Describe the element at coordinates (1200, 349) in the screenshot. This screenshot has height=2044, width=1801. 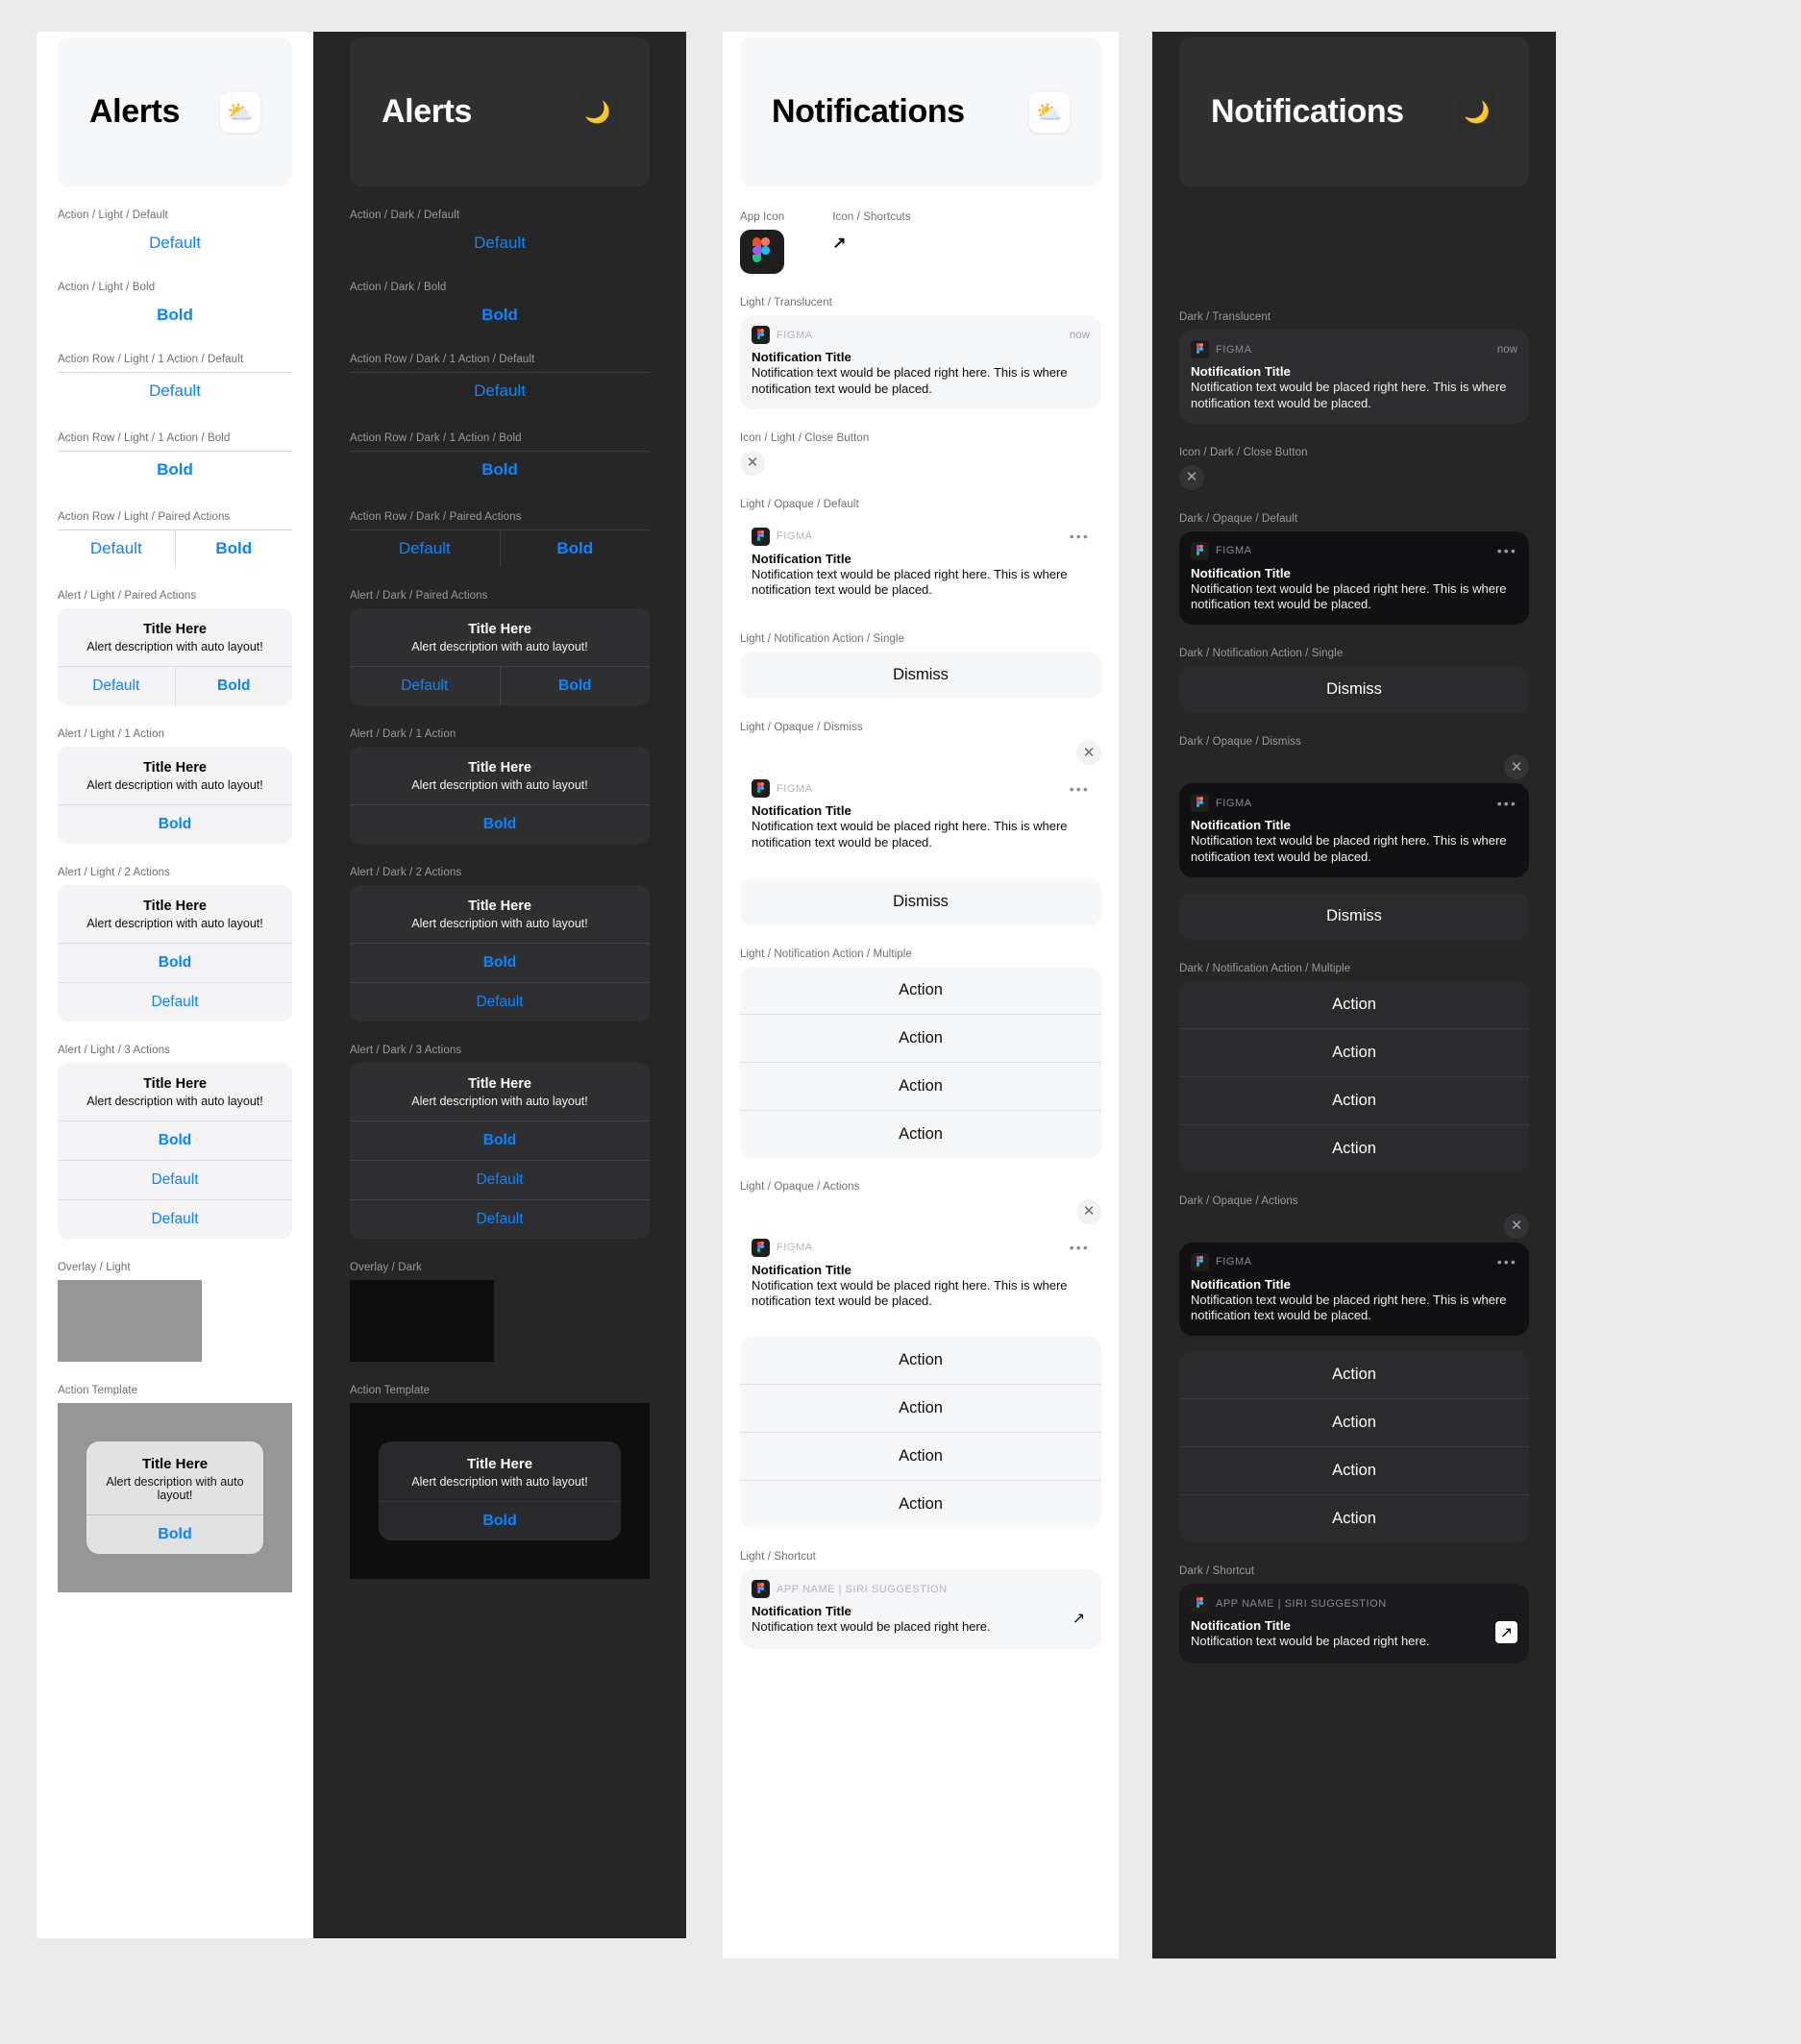
I see `figma-logo-icon` at that location.